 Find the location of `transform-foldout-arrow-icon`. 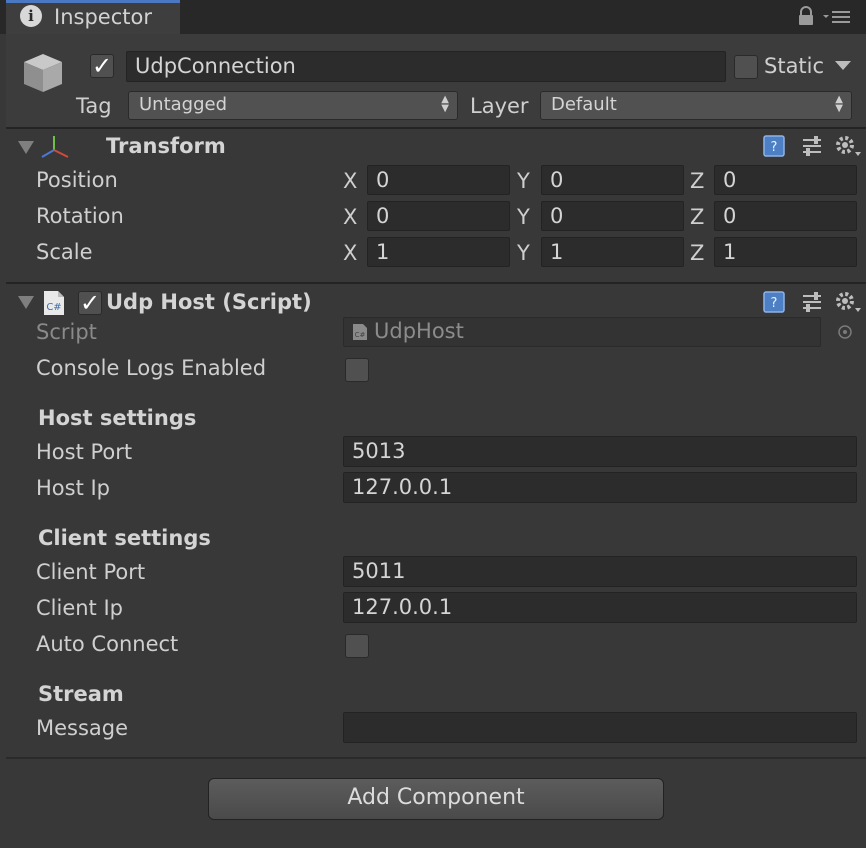

transform-foldout-arrow-icon is located at coordinates (26, 147).